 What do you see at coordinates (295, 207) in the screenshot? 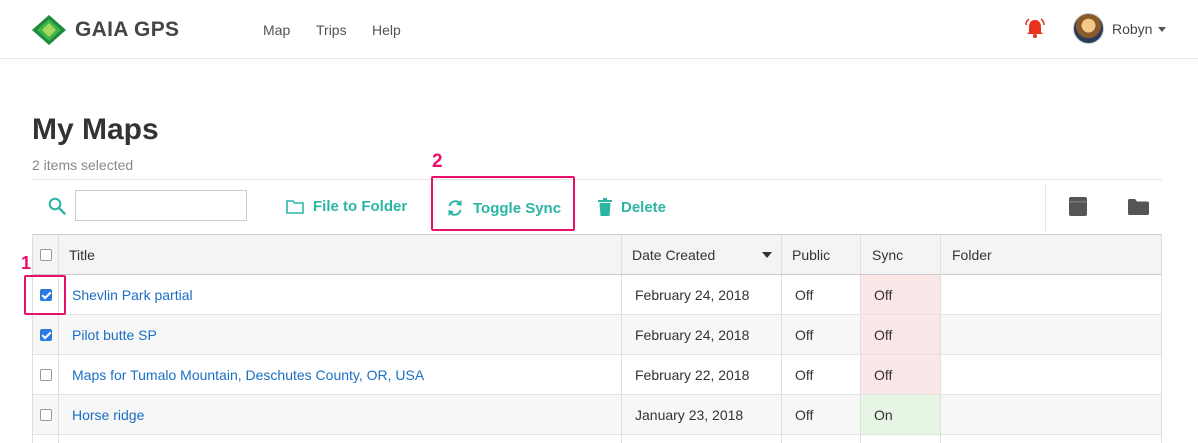
I see `folder-outline-icon` at bounding box center [295, 207].